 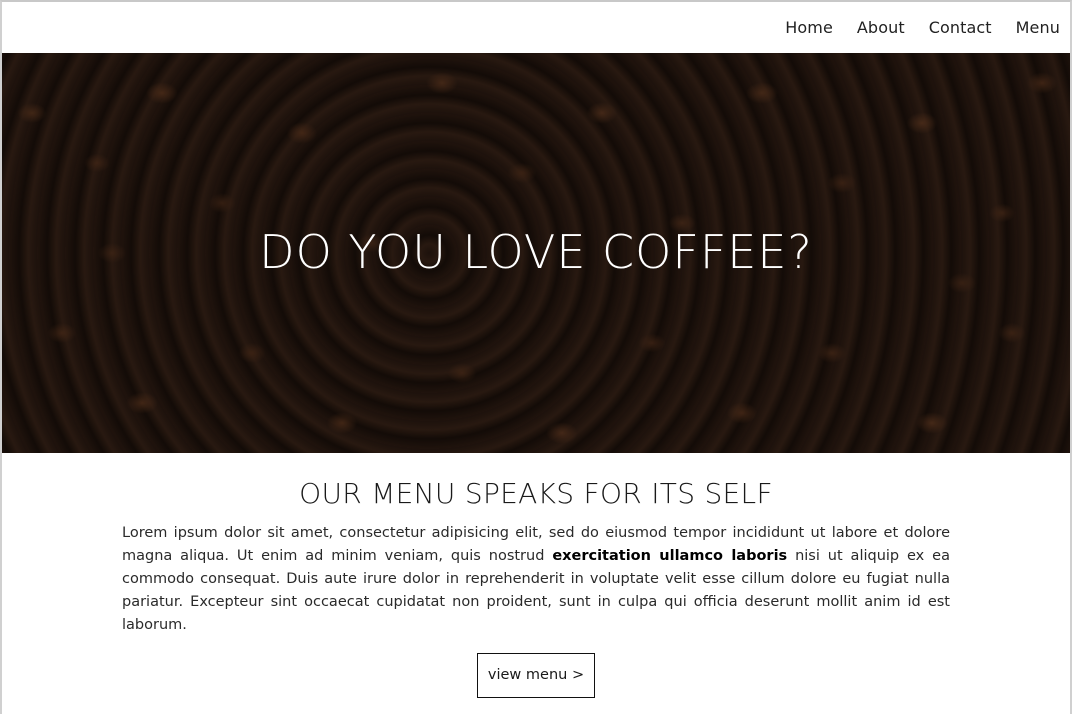 I want to click on nav-link-home: Home, so click(x=809, y=27).